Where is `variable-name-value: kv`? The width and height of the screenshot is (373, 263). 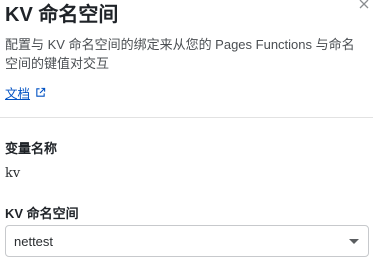 variable-name-value: kv is located at coordinates (13, 173).